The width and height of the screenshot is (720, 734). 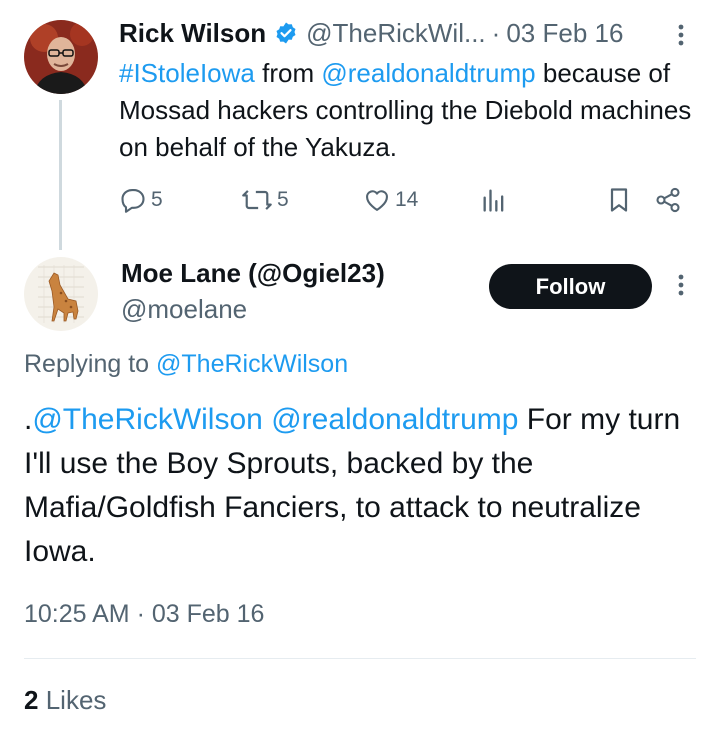 What do you see at coordinates (257, 200) in the screenshot?
I see `repost-icon` at bounding box center [257, 200].